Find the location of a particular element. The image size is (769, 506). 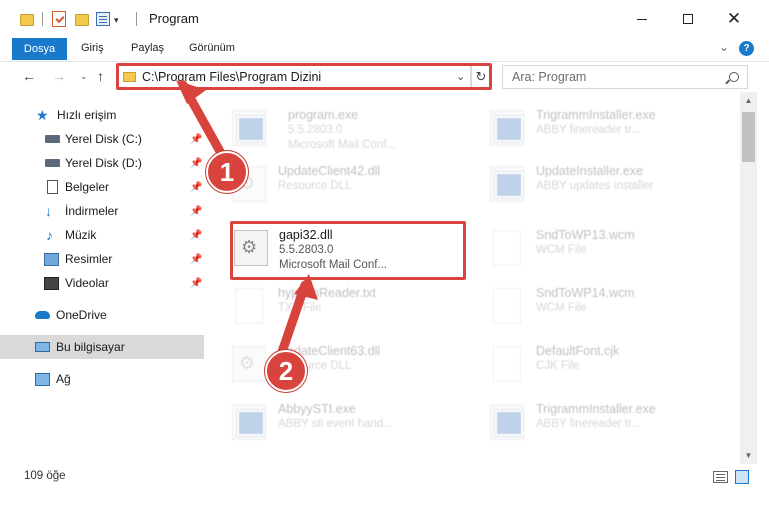

scroll-up-icon: ▲ is located at coordinates (748, 100).